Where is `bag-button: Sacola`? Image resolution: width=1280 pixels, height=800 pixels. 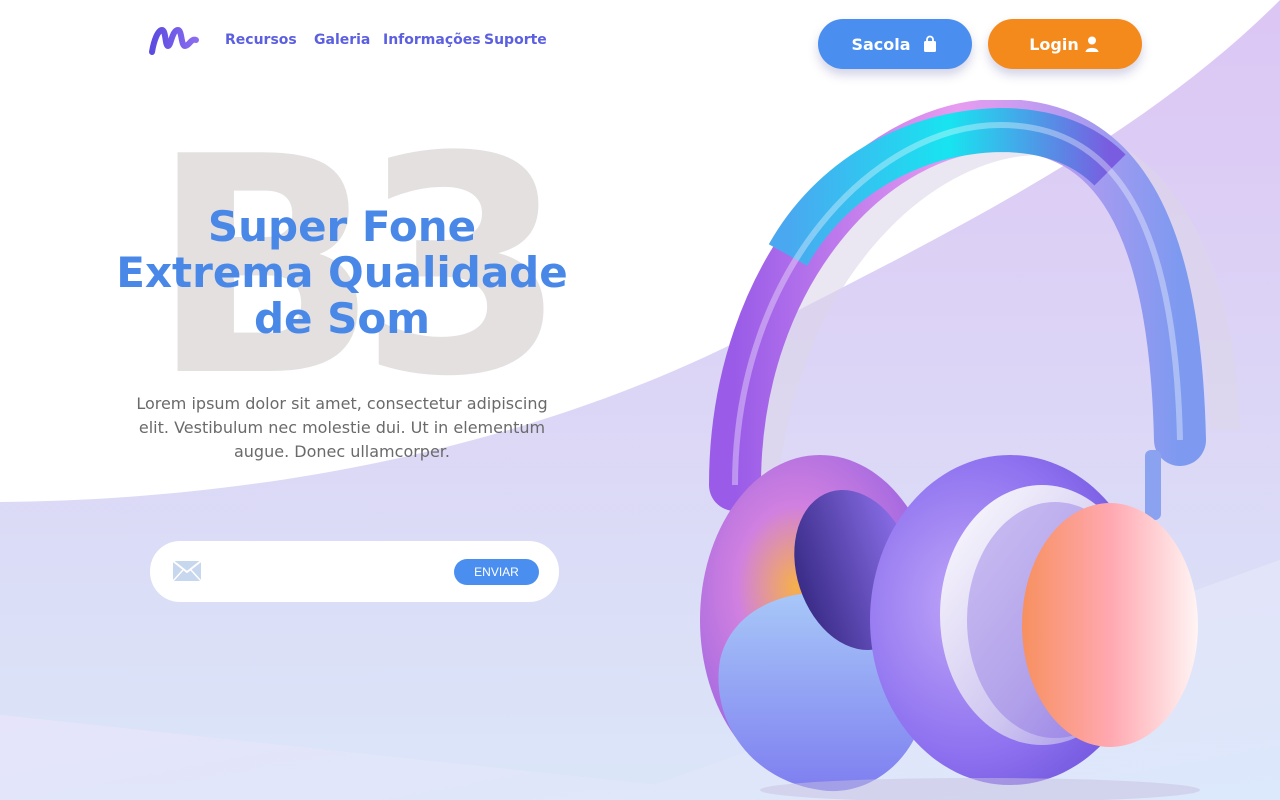 bag-button: Sacola is located at coordinates (895, 44).